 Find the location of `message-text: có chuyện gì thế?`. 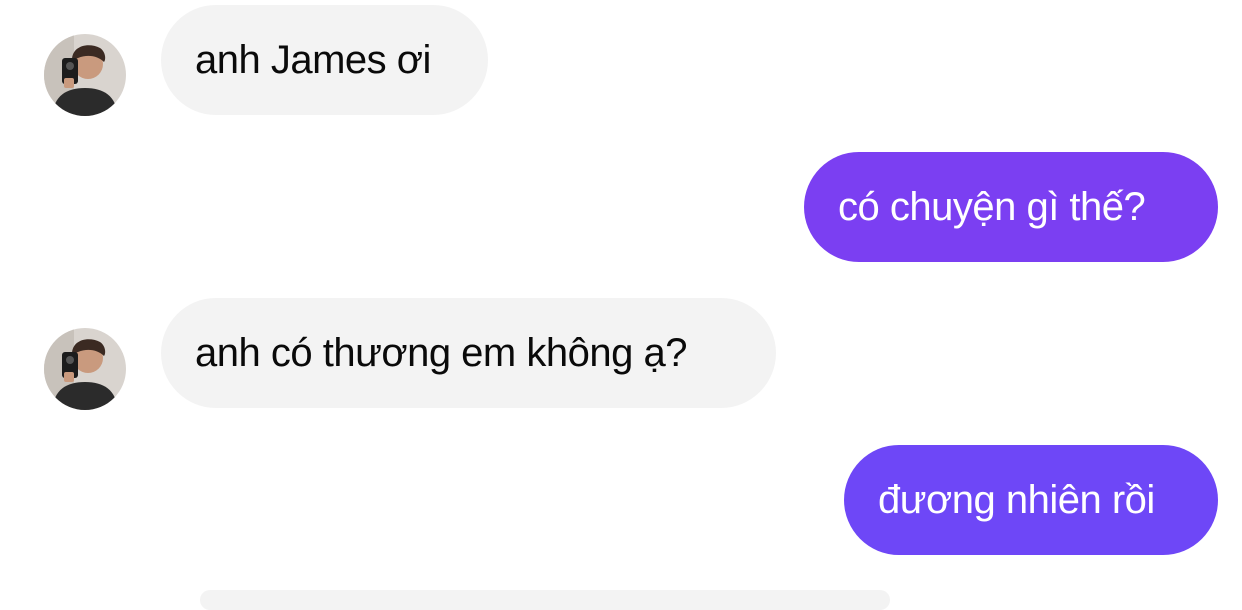

message-text: có chuyện gì thế? is located at coordinates (992, 206).